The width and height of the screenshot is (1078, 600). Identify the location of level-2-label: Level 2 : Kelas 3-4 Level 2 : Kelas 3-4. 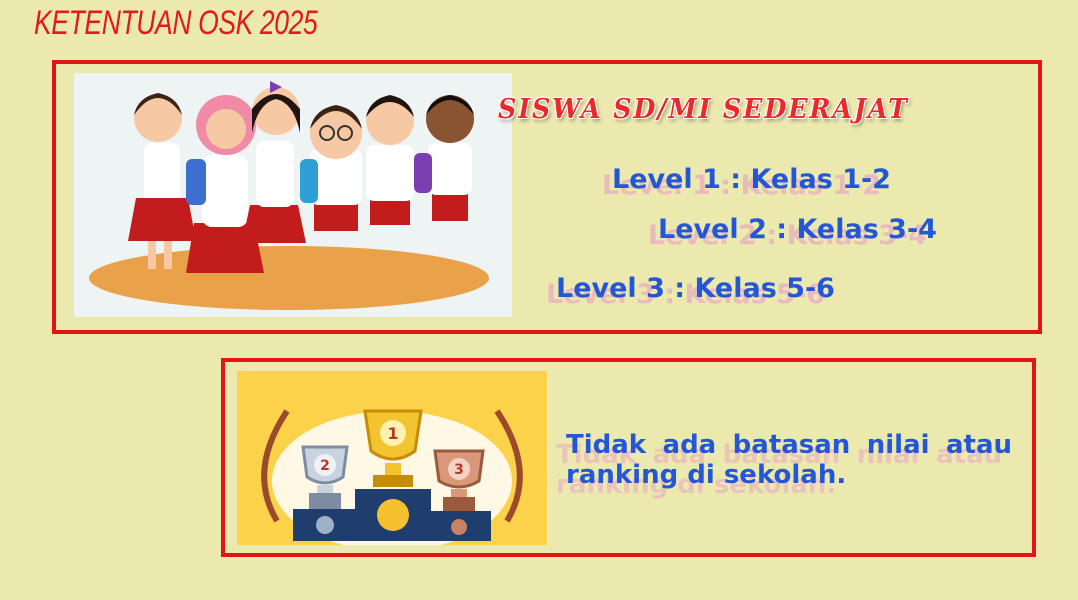
(792, 232).